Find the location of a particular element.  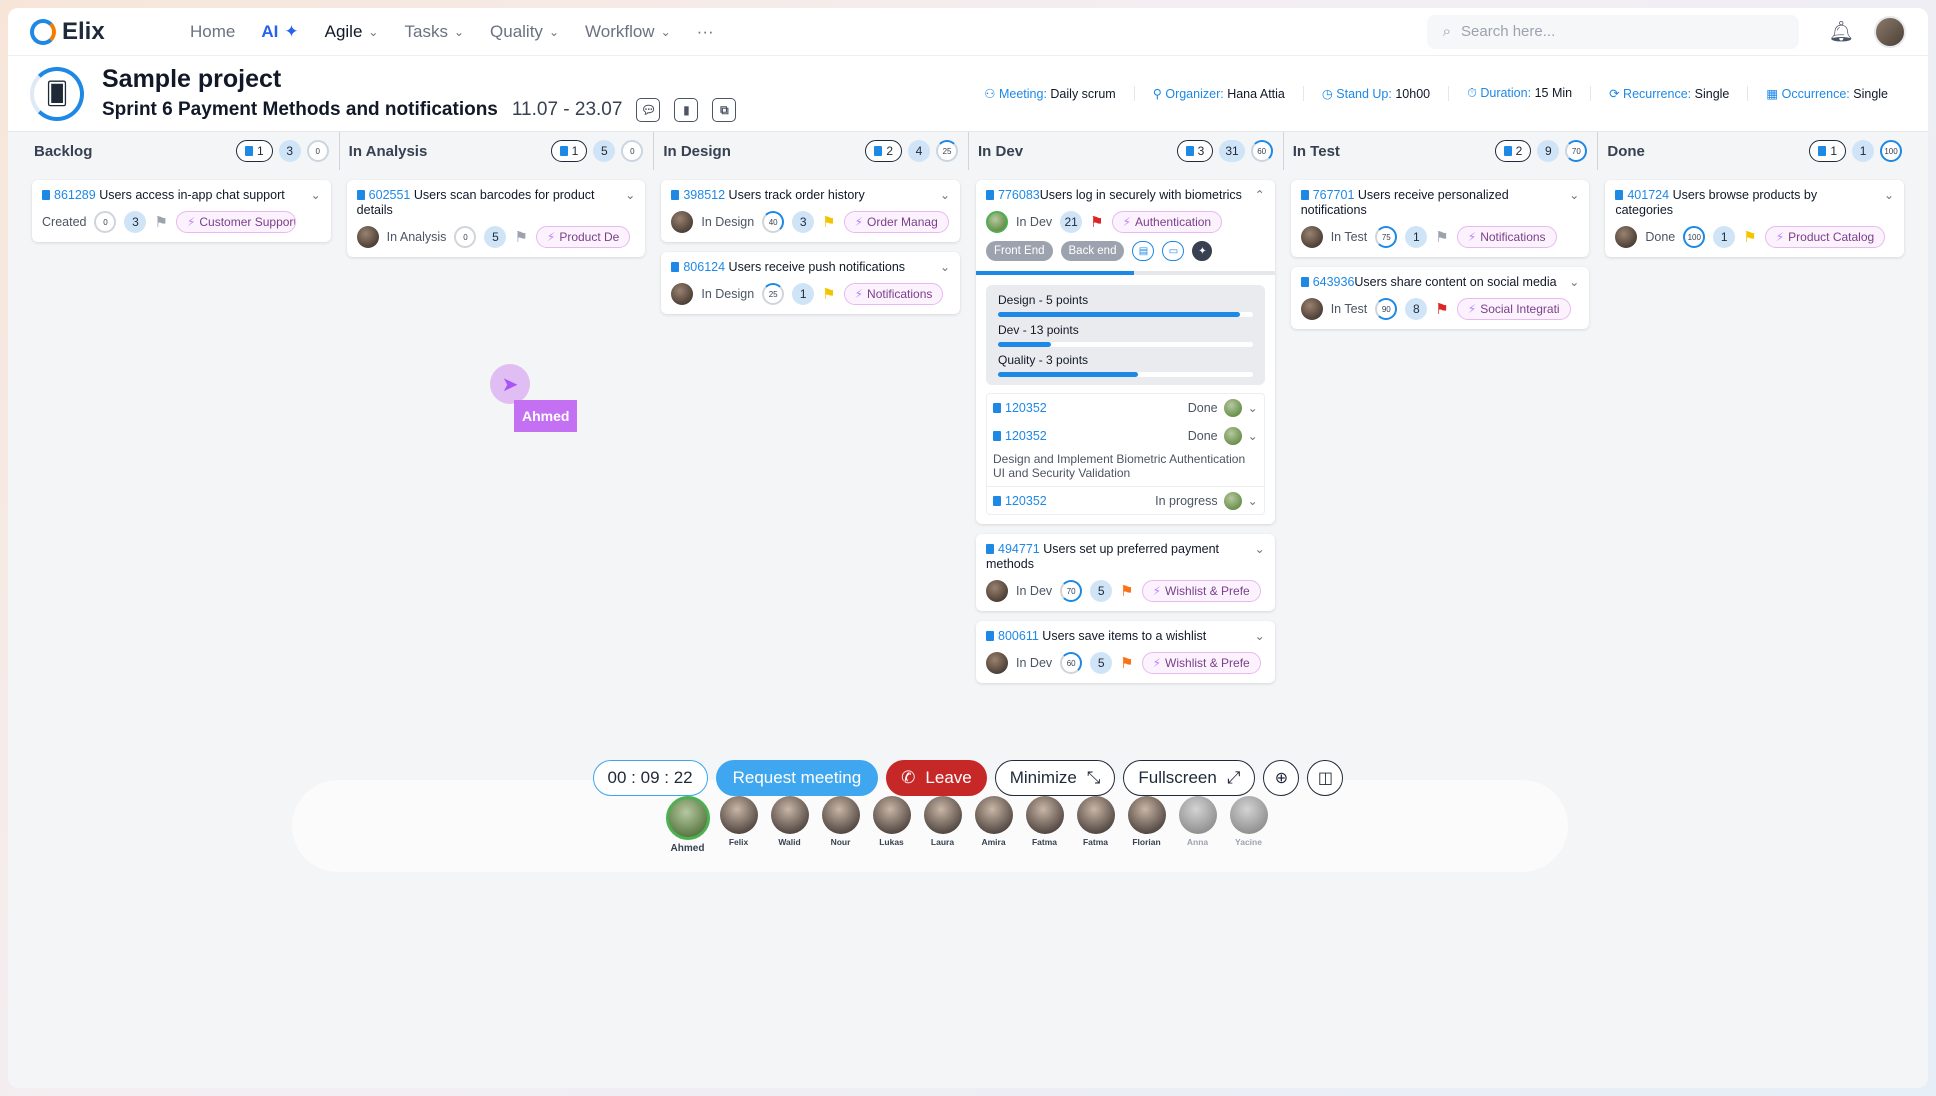

card-id: 776083 is located at coordinates (1019, 195).